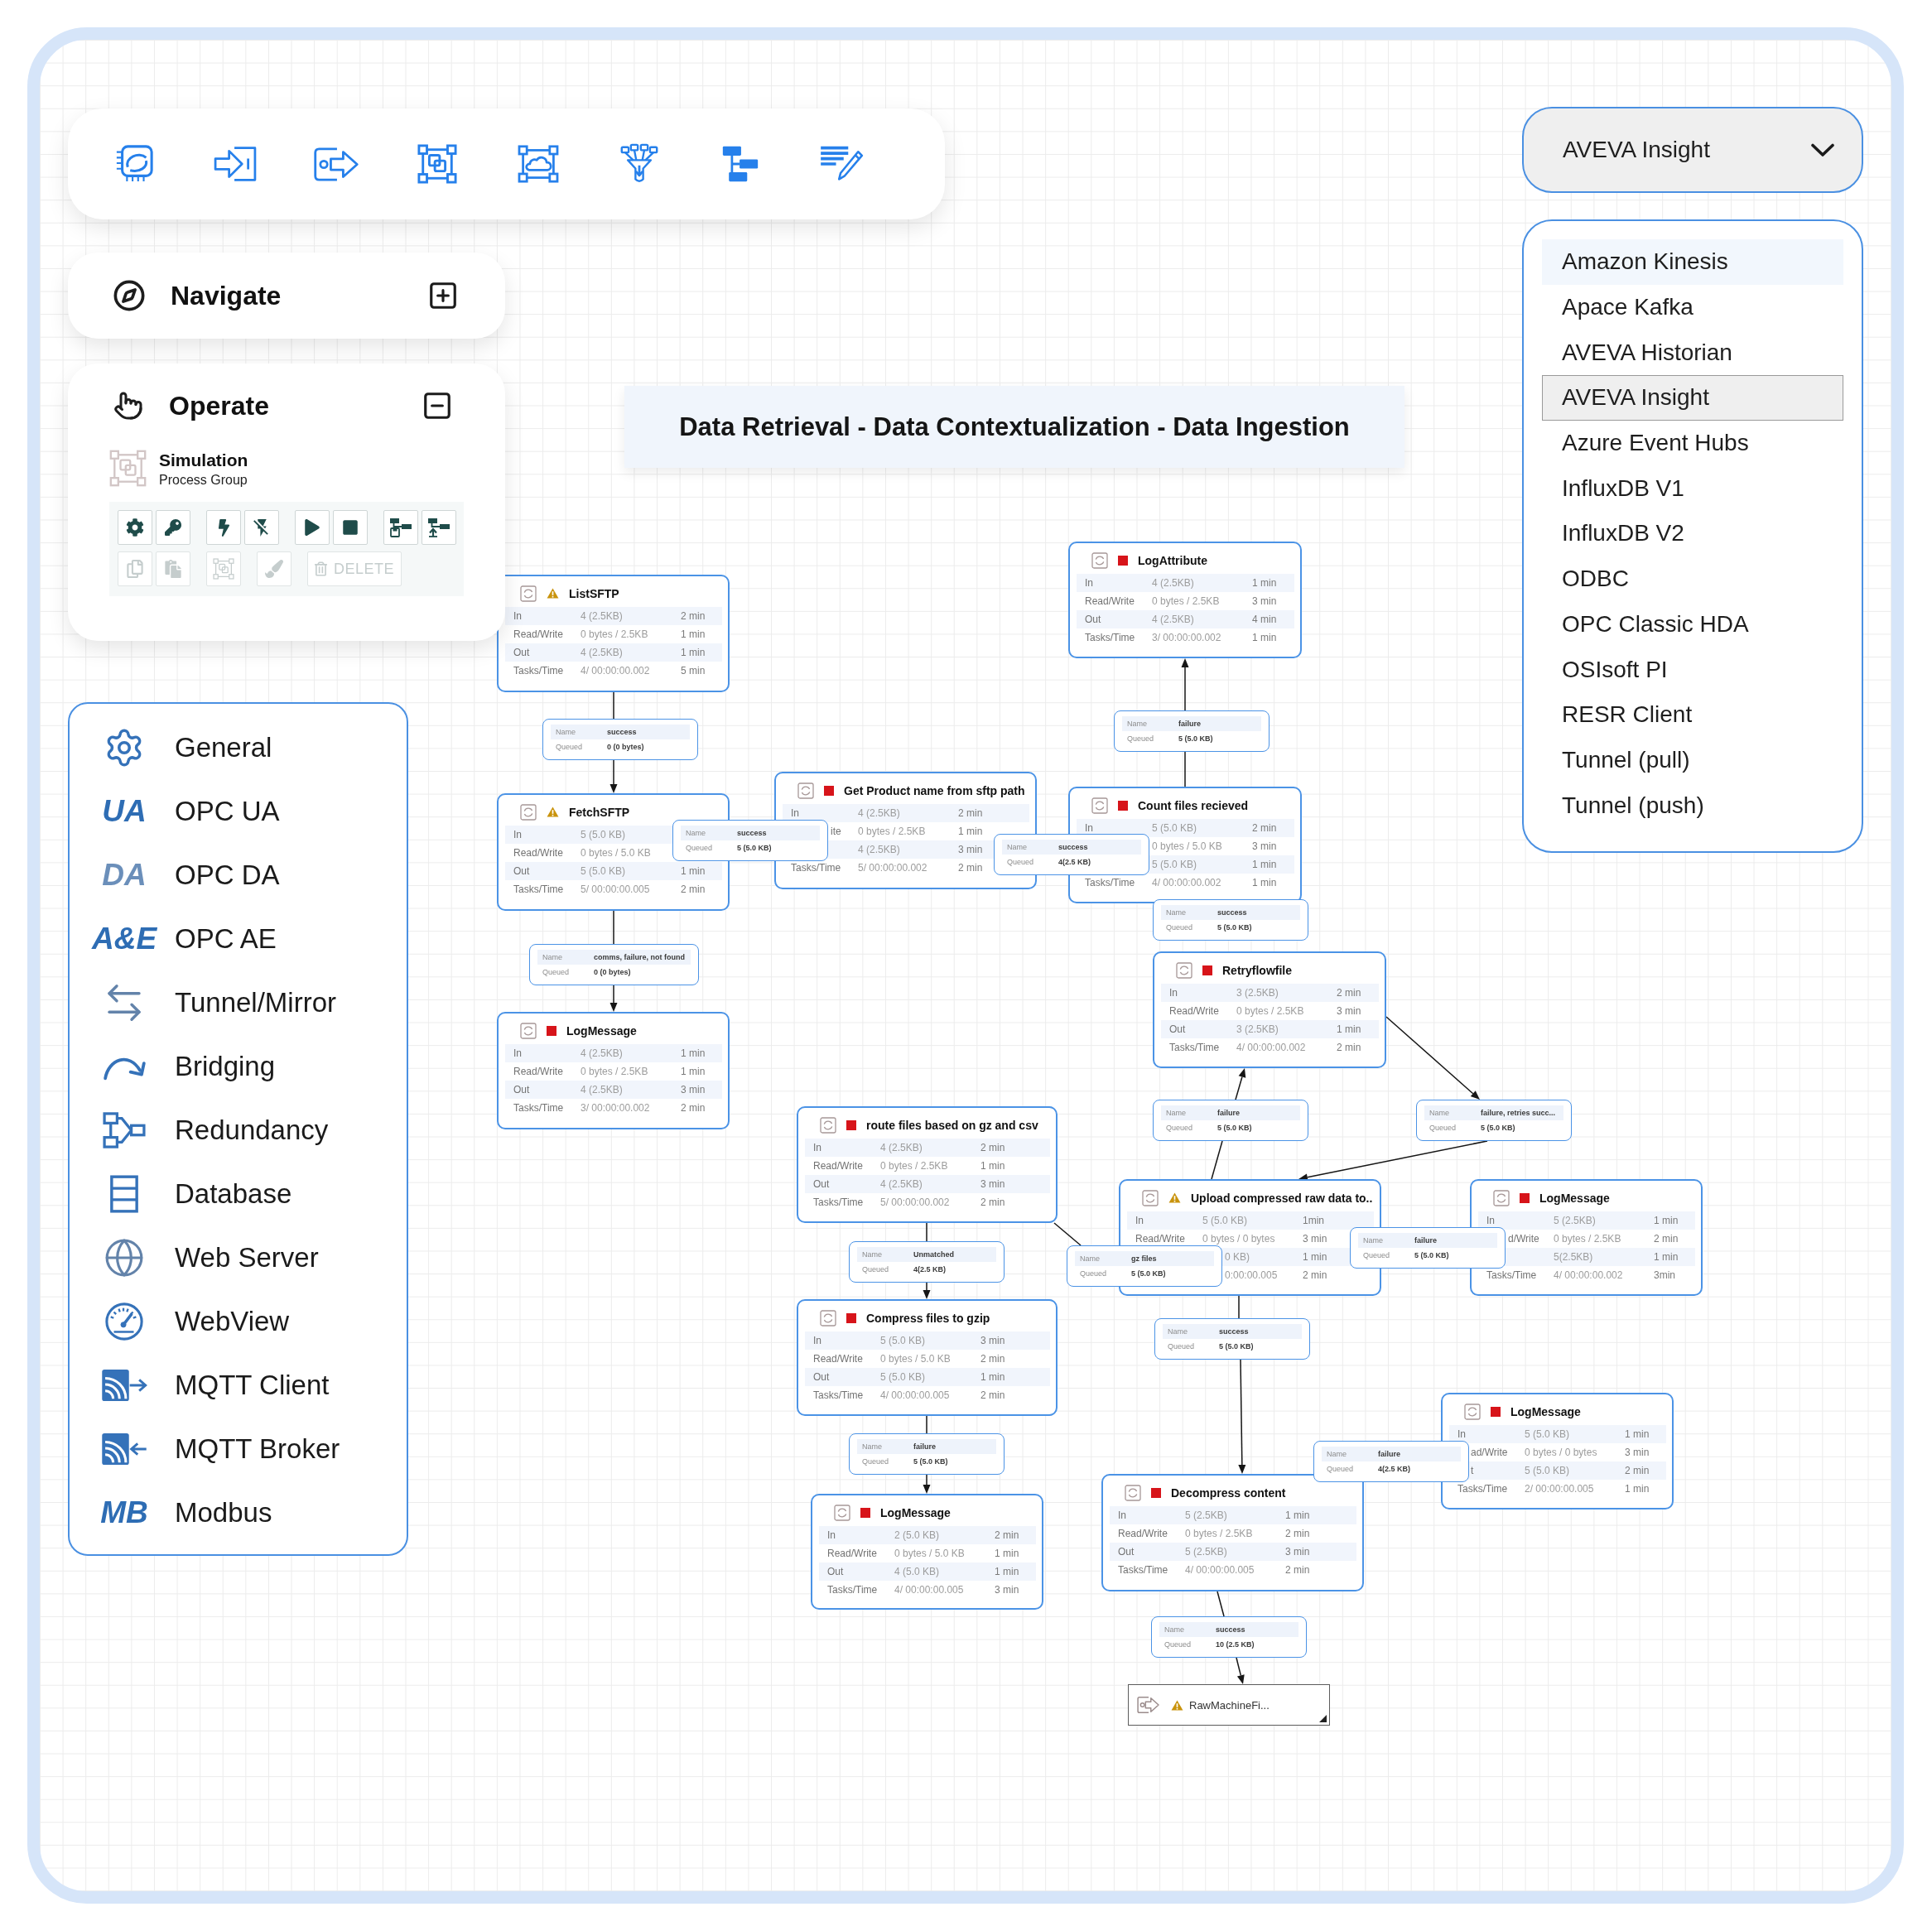  Describe the element at coordinates (1692, 669) in the screenshot. I see `dropdown-option: OSIsoft PI` at that location.